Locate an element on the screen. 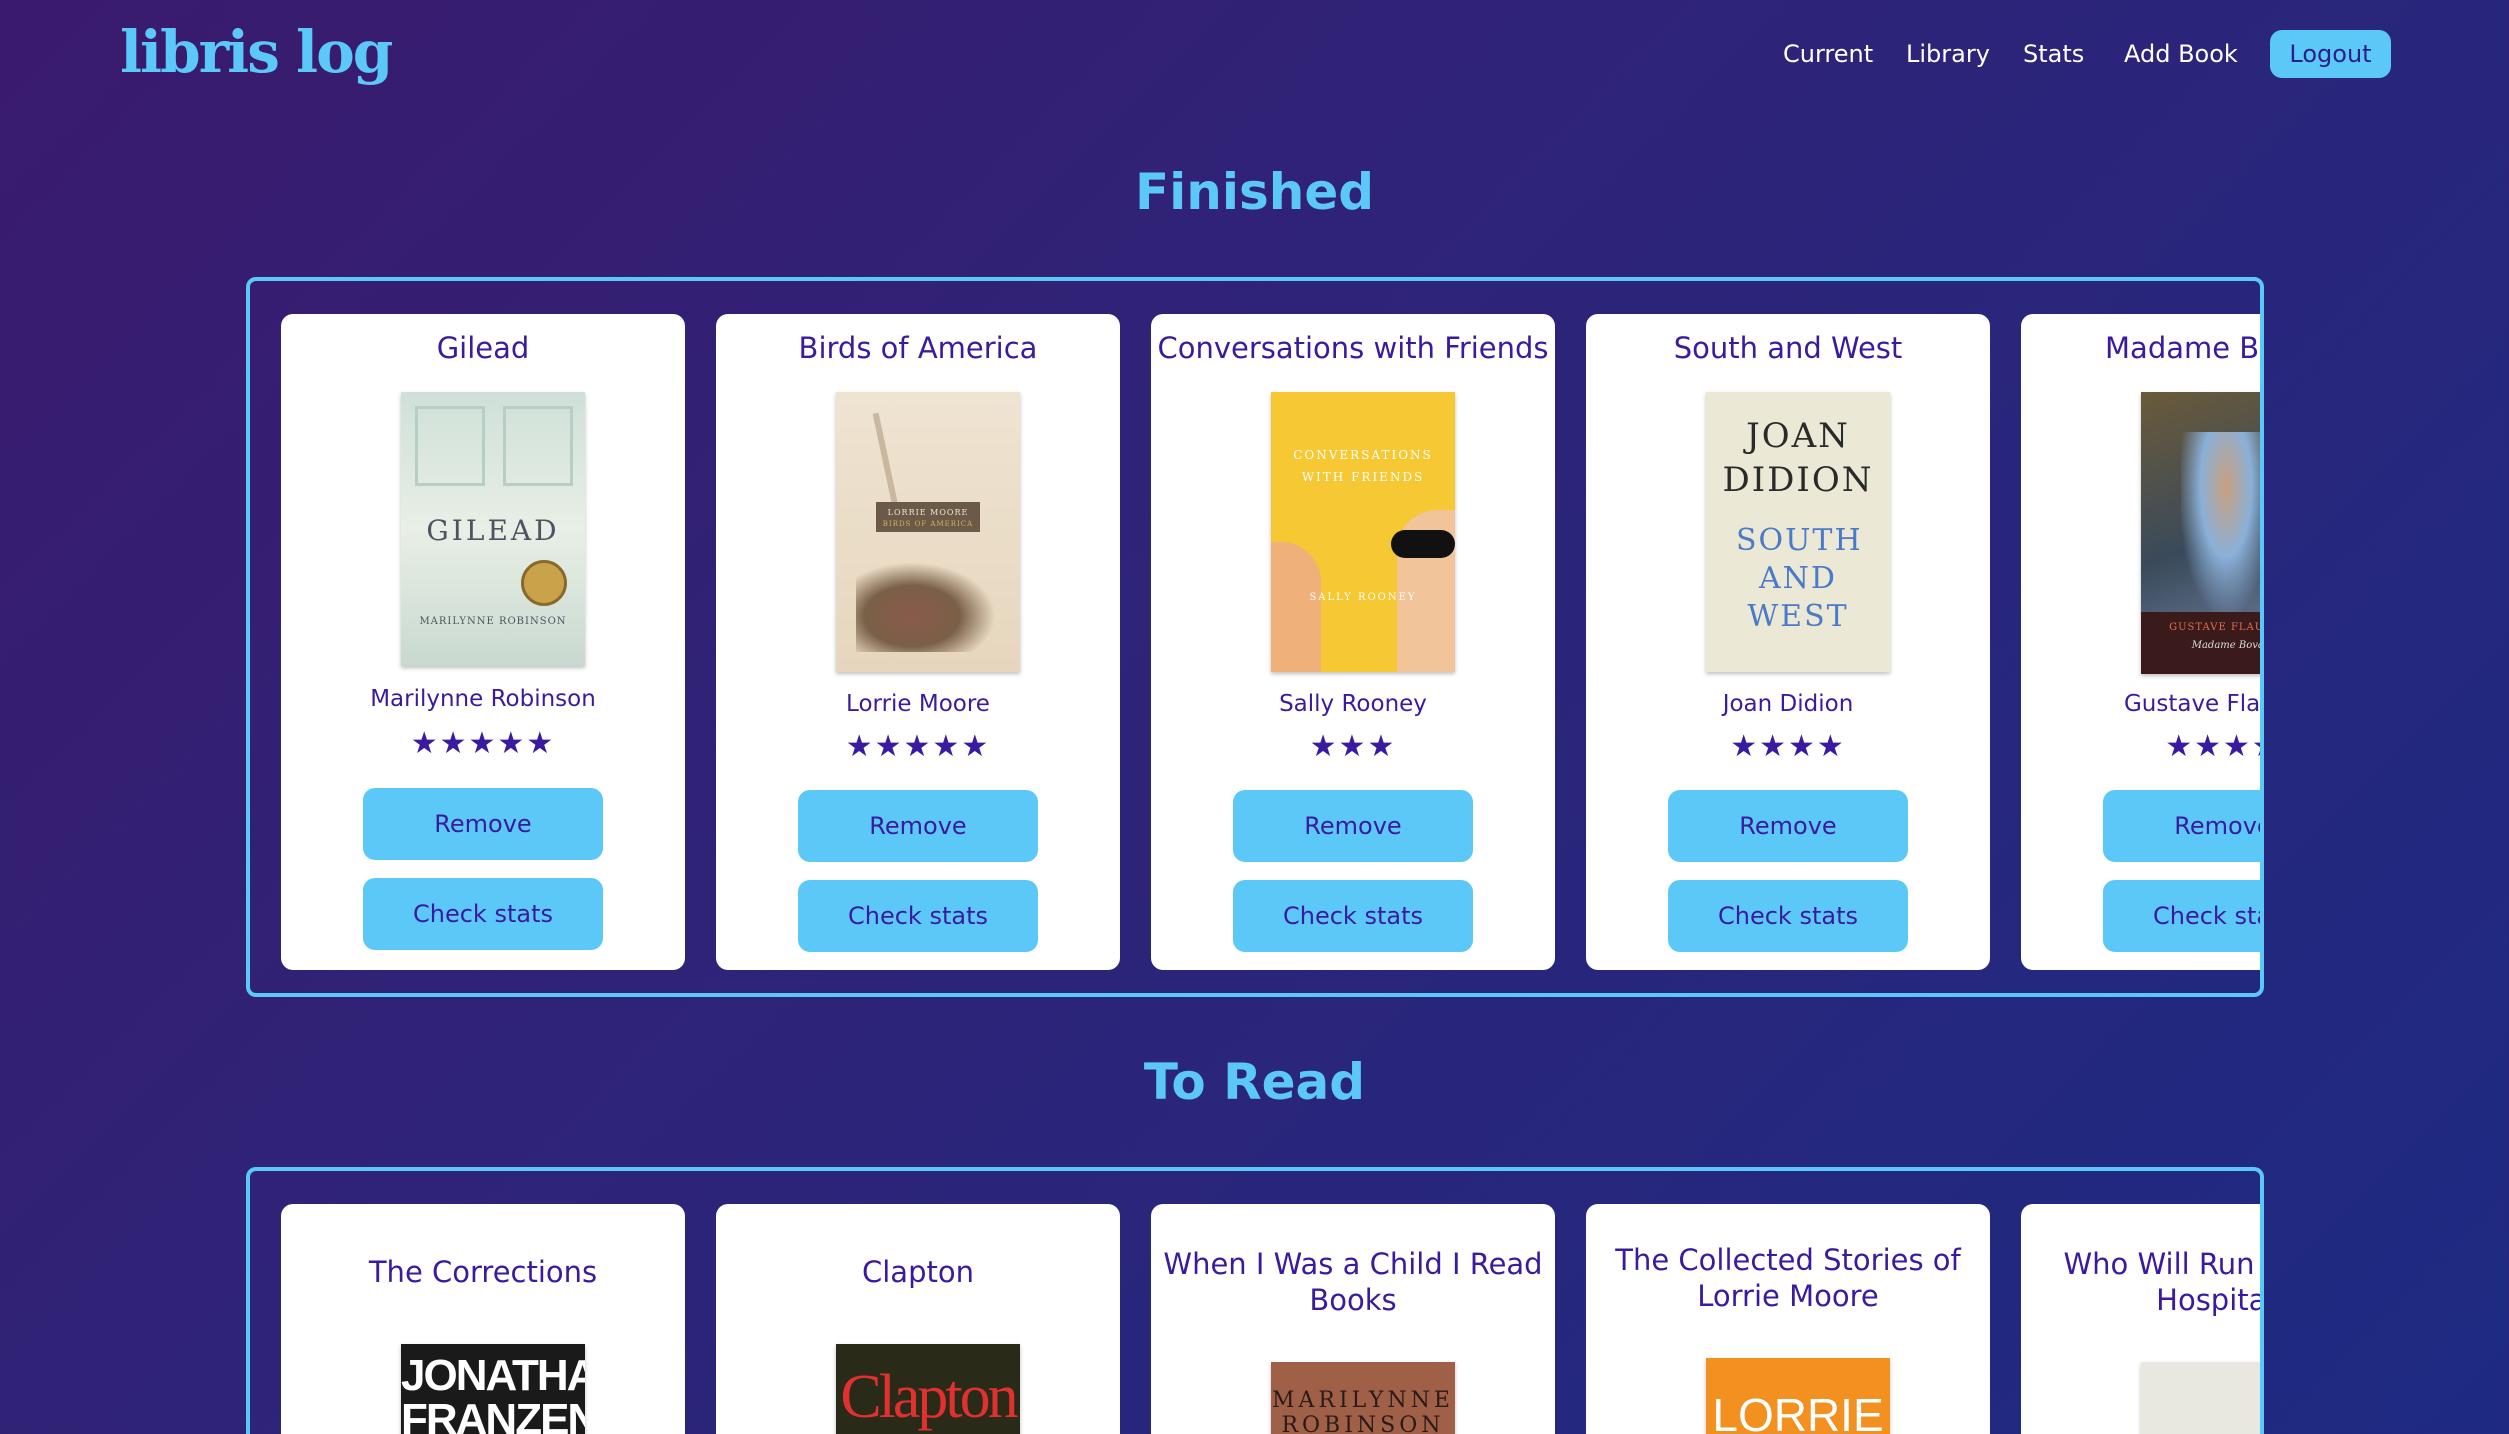 The height and width of the screenshot is (1434, 2509). book-card: Clapton Clapton is located at coordinates (918, 1319).